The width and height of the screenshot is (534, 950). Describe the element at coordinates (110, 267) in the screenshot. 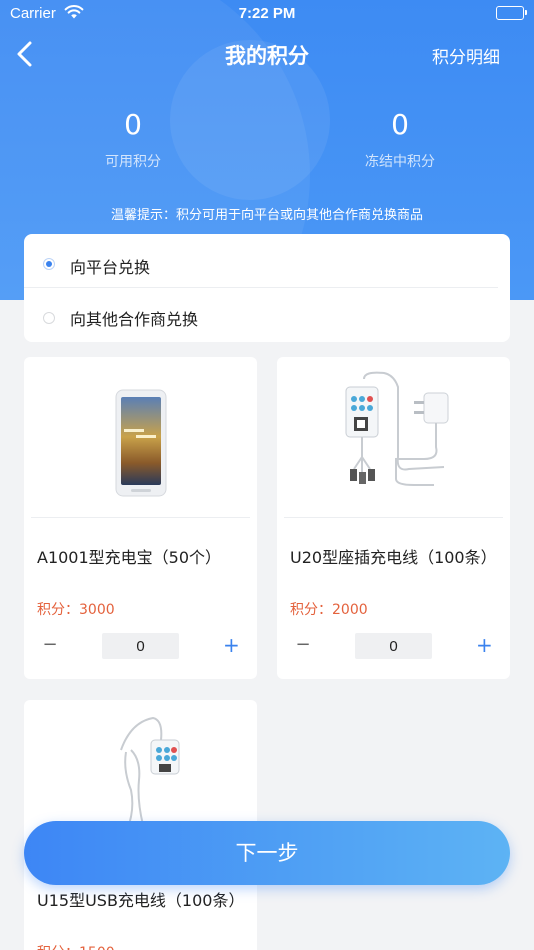

I see `exchange-option-label: 向平台兑换` at that location.